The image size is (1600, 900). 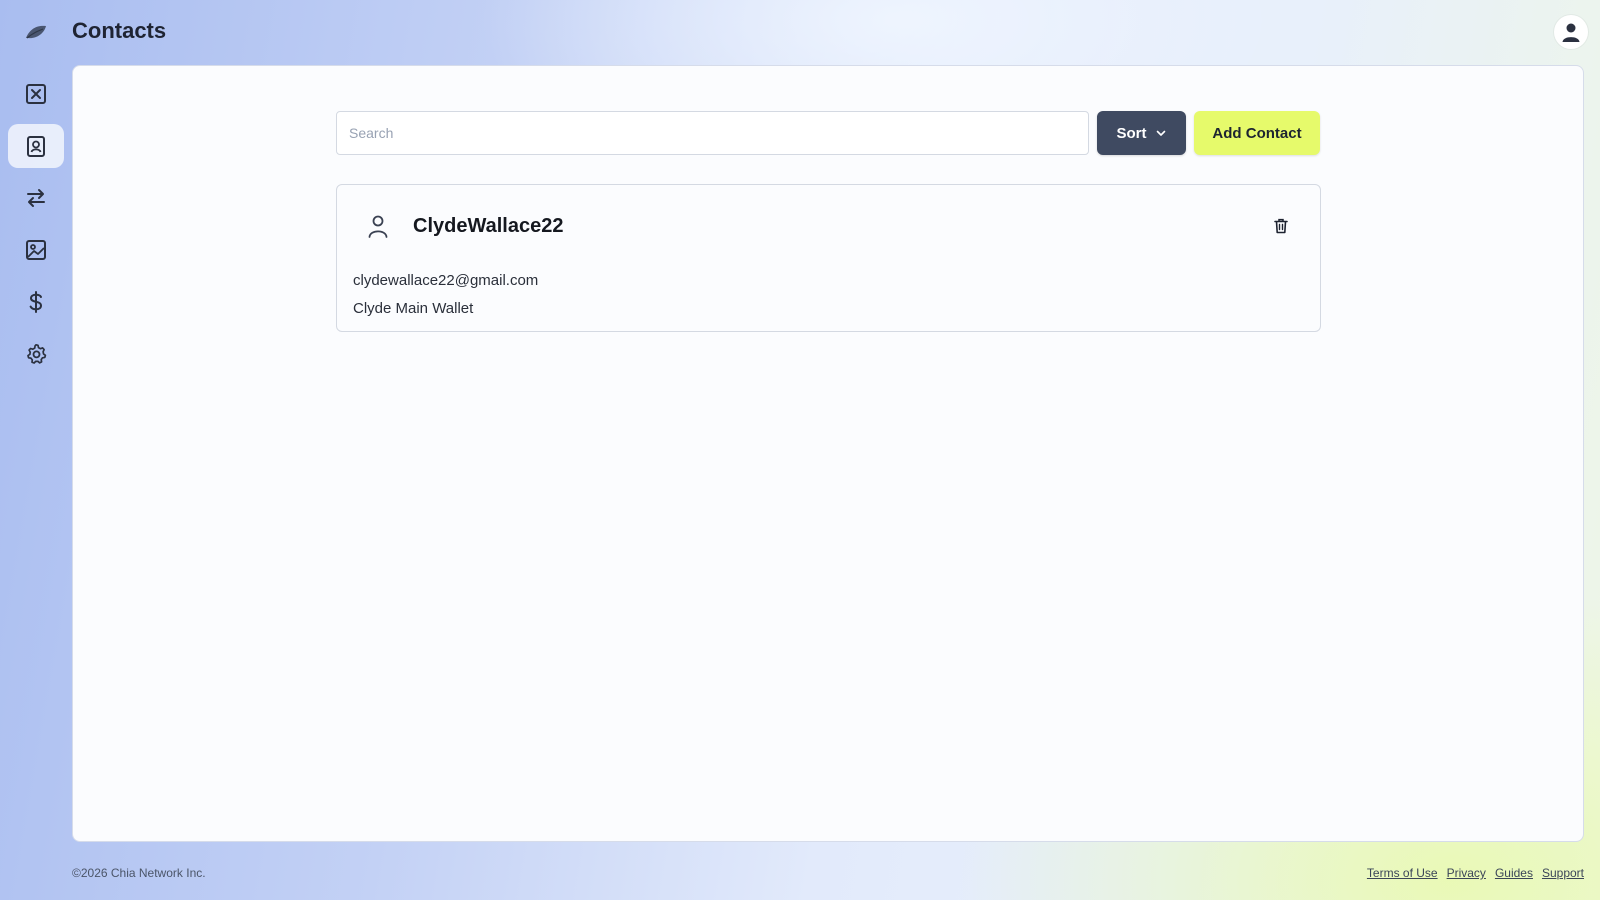 What do you see at coordinates (446, 280) in the screenshot?
I see `contact-email: clydewallace22@gmail.com` at bounding box center [446, 280].